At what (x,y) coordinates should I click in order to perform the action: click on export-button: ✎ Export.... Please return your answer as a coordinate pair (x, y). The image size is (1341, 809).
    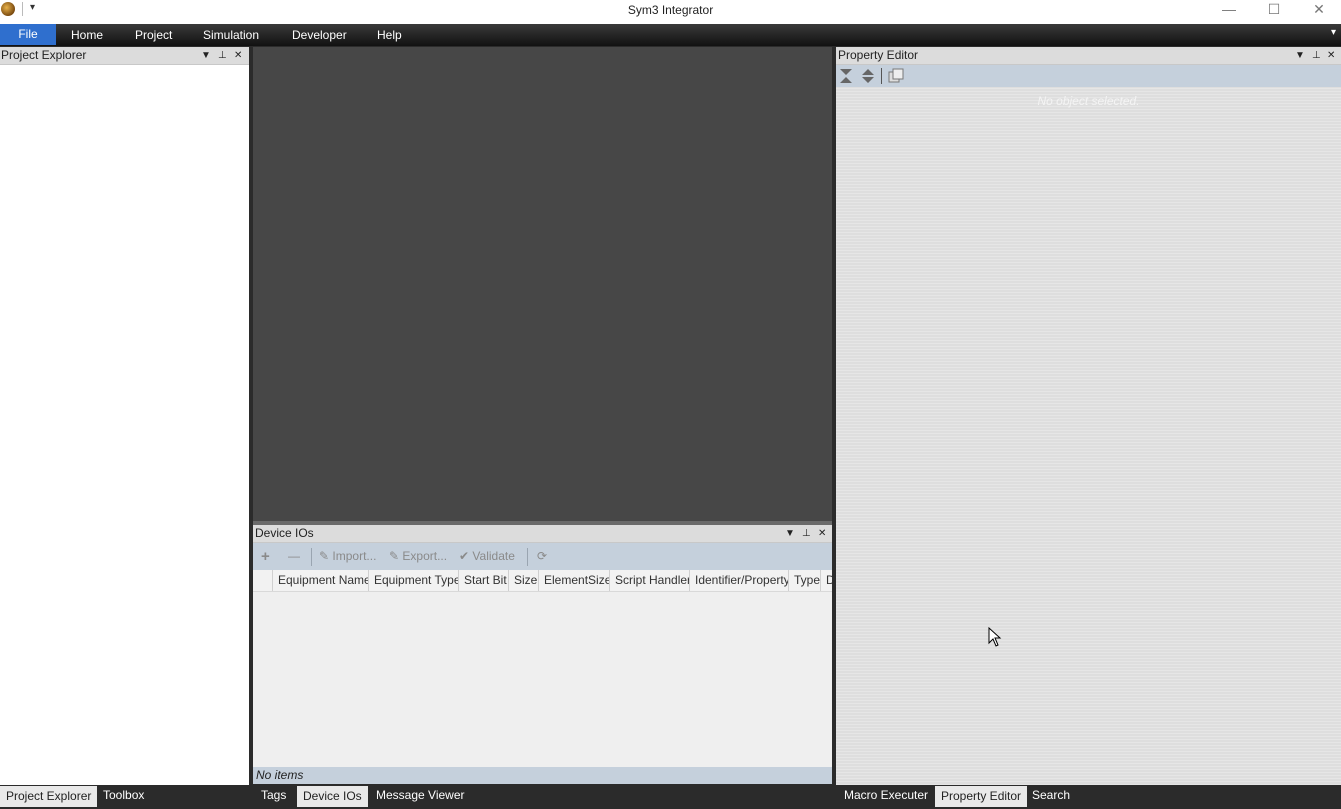
    Looking at the image, I should click on (418, 556).